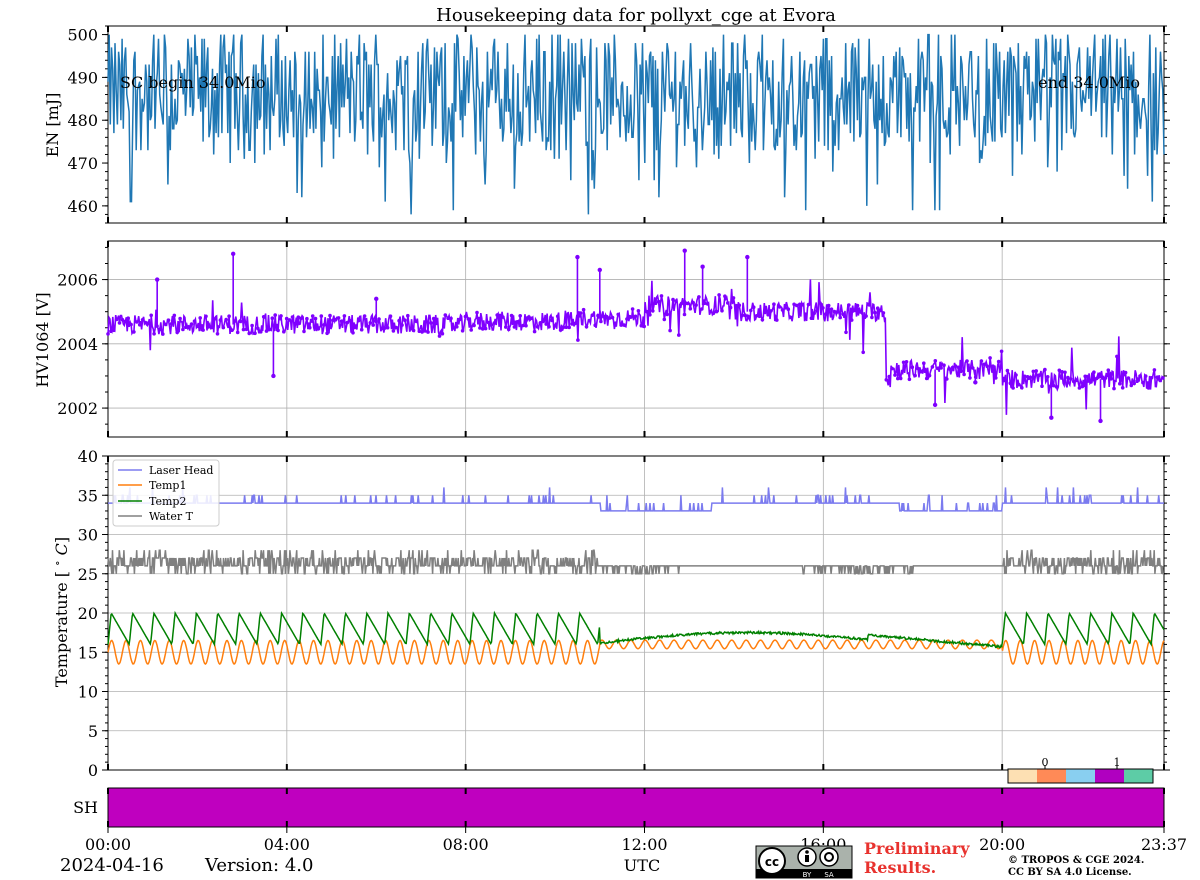 The height and width of the screenshot is (880, 1200). What do you see at coordinates (52, 125) in the screenshot?
I see `energy-ylabel: EN [mJ]` at bounding box center [52, 125].